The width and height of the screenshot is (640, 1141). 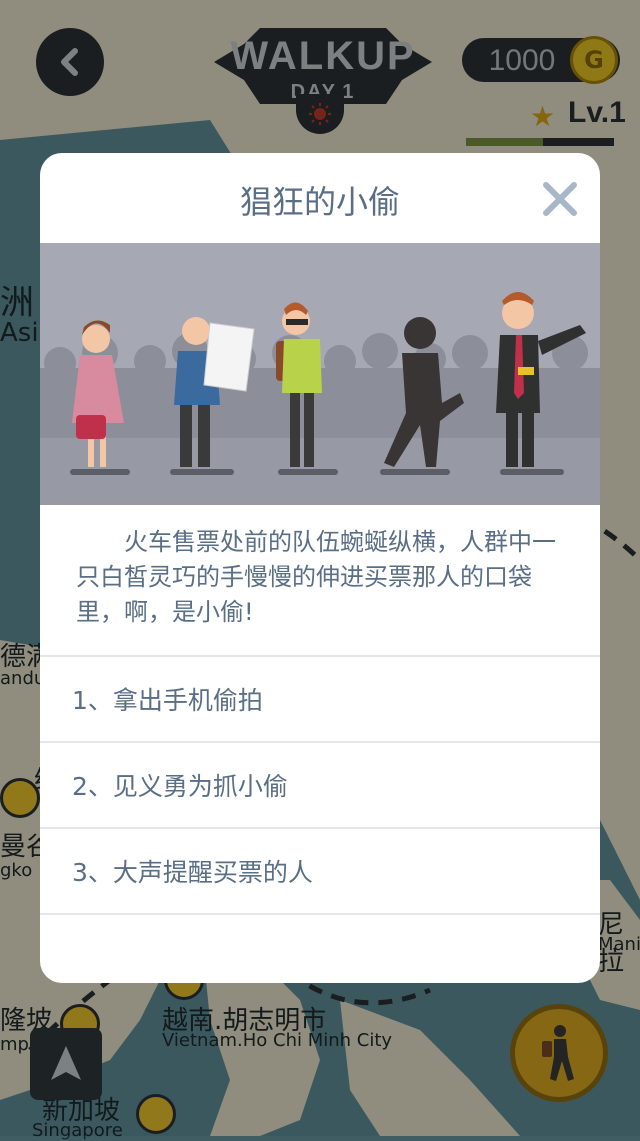 I want to click on close-button, so click(x=560, y=199).